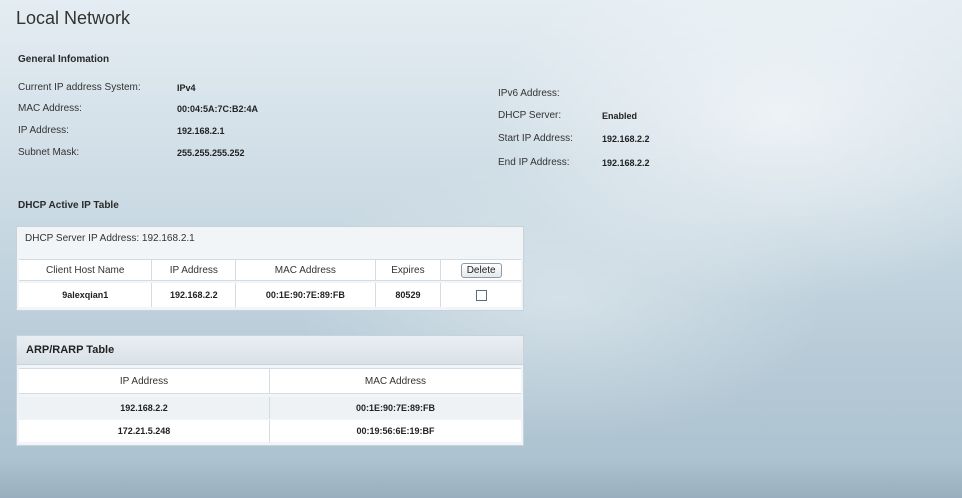 The width and height of the screenshot is (962, 498). I want to click on dhcp-server-ip-label: DHCP Server IP Address:, so click(82, 238).